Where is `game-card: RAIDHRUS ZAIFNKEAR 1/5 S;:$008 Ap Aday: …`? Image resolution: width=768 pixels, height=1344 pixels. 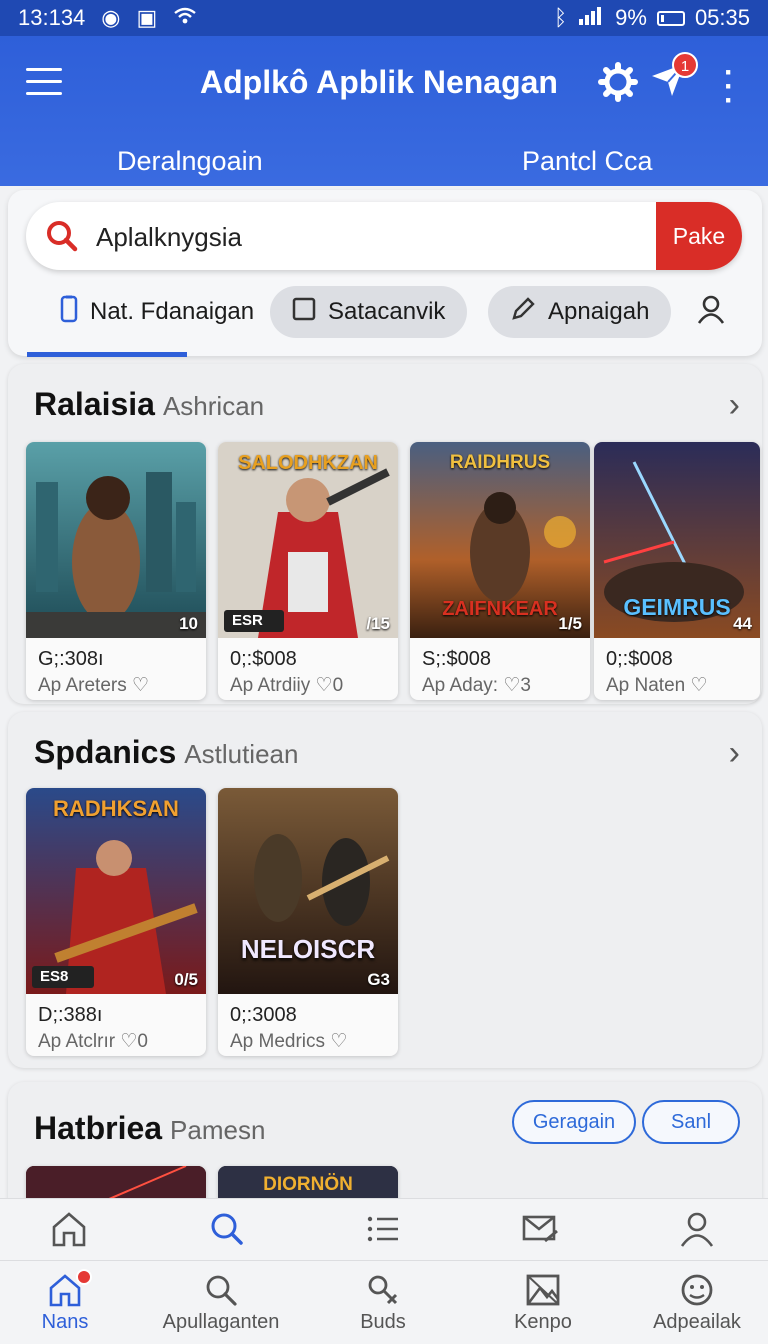
game-card: RAIDHRUS ZAIFNKEAR 1/5 S;:$008 Ap Aday: … is located at coordinates (500, 571).